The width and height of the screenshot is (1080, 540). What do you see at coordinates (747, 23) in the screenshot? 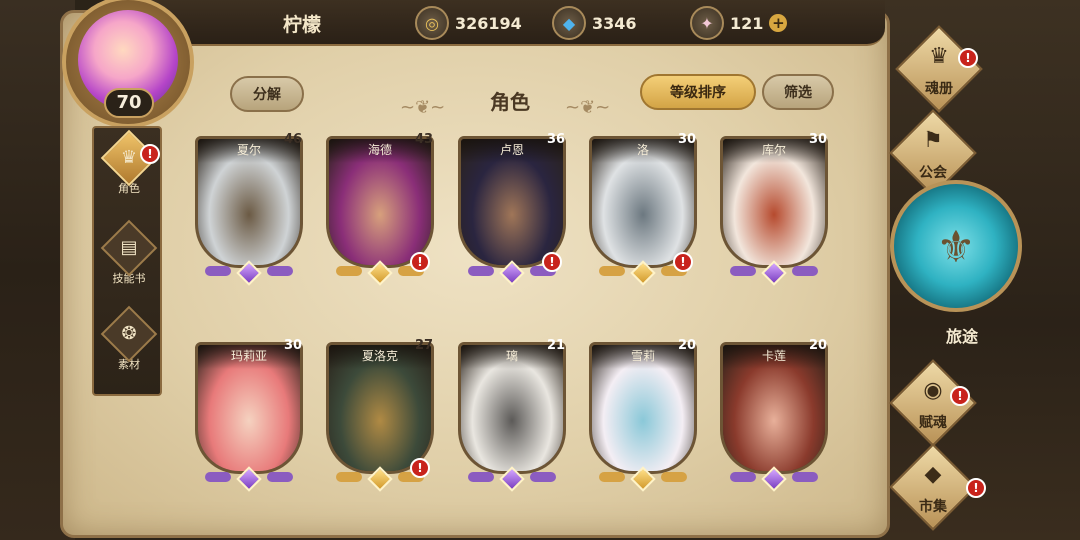
I see `gem-value: 121` at bounding box center [747, 23].